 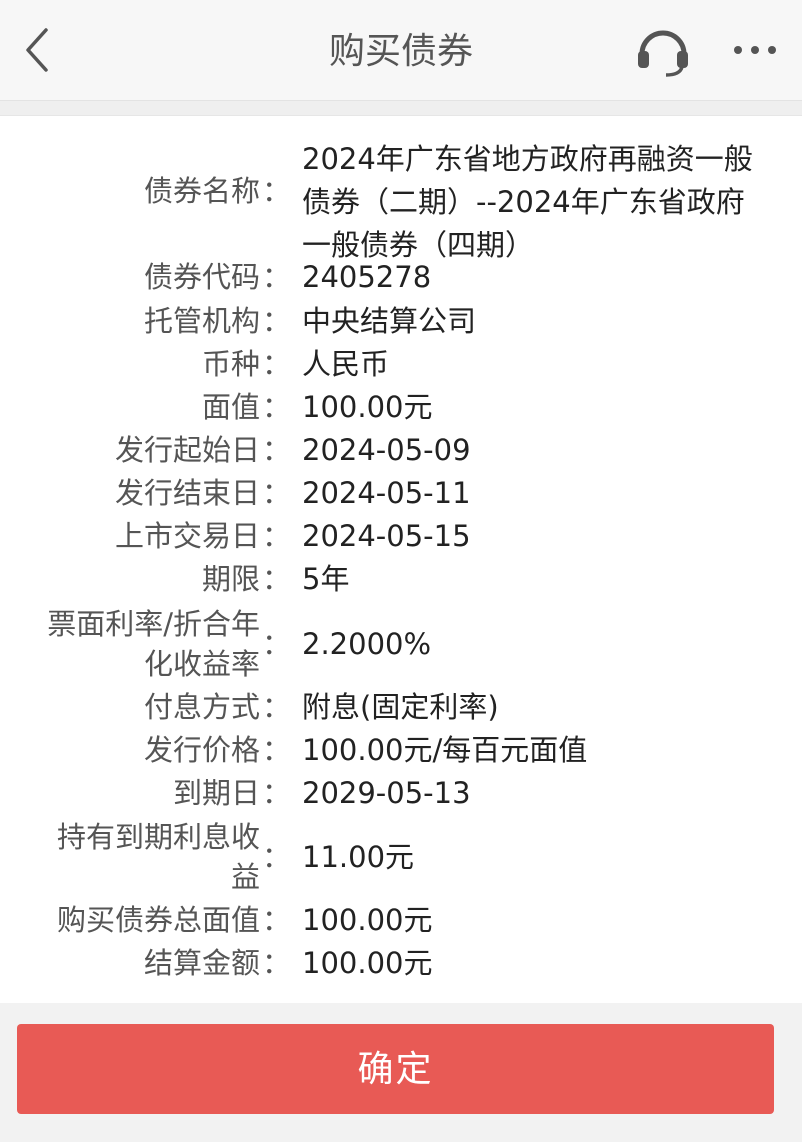 I want to click on issue-start-colon: ：, so click(x=277, y=450).